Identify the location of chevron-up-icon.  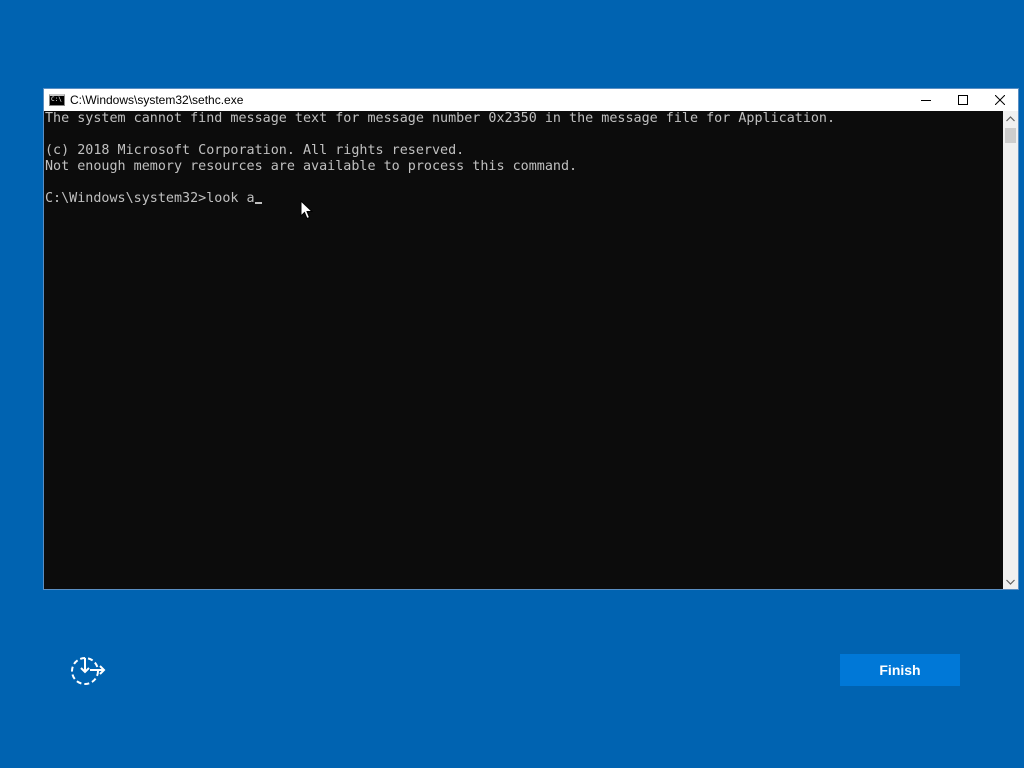
(1010, 118).